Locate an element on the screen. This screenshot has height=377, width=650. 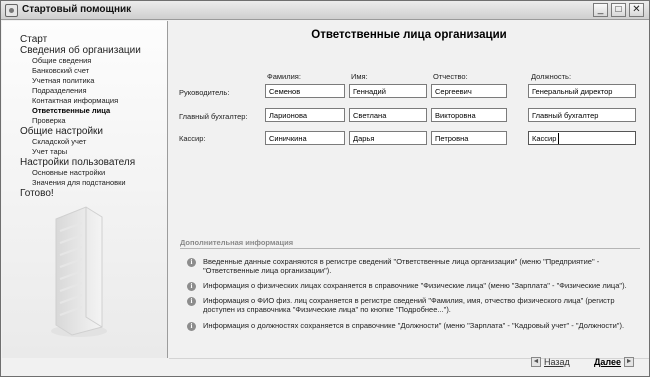
director-position-field is located at coordinates (582, 91).